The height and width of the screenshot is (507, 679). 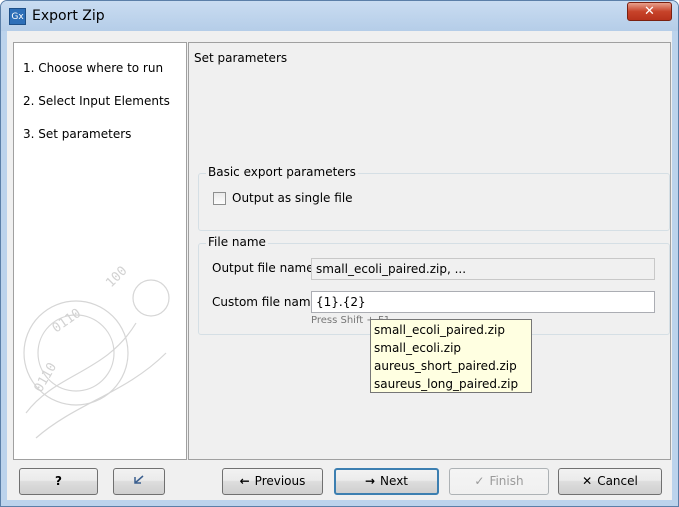 What do you see at coordinates (483, 302) in the screenshot?
I see `custom-file-name-input: {1}.{2}` at bounding box center [483, 302].